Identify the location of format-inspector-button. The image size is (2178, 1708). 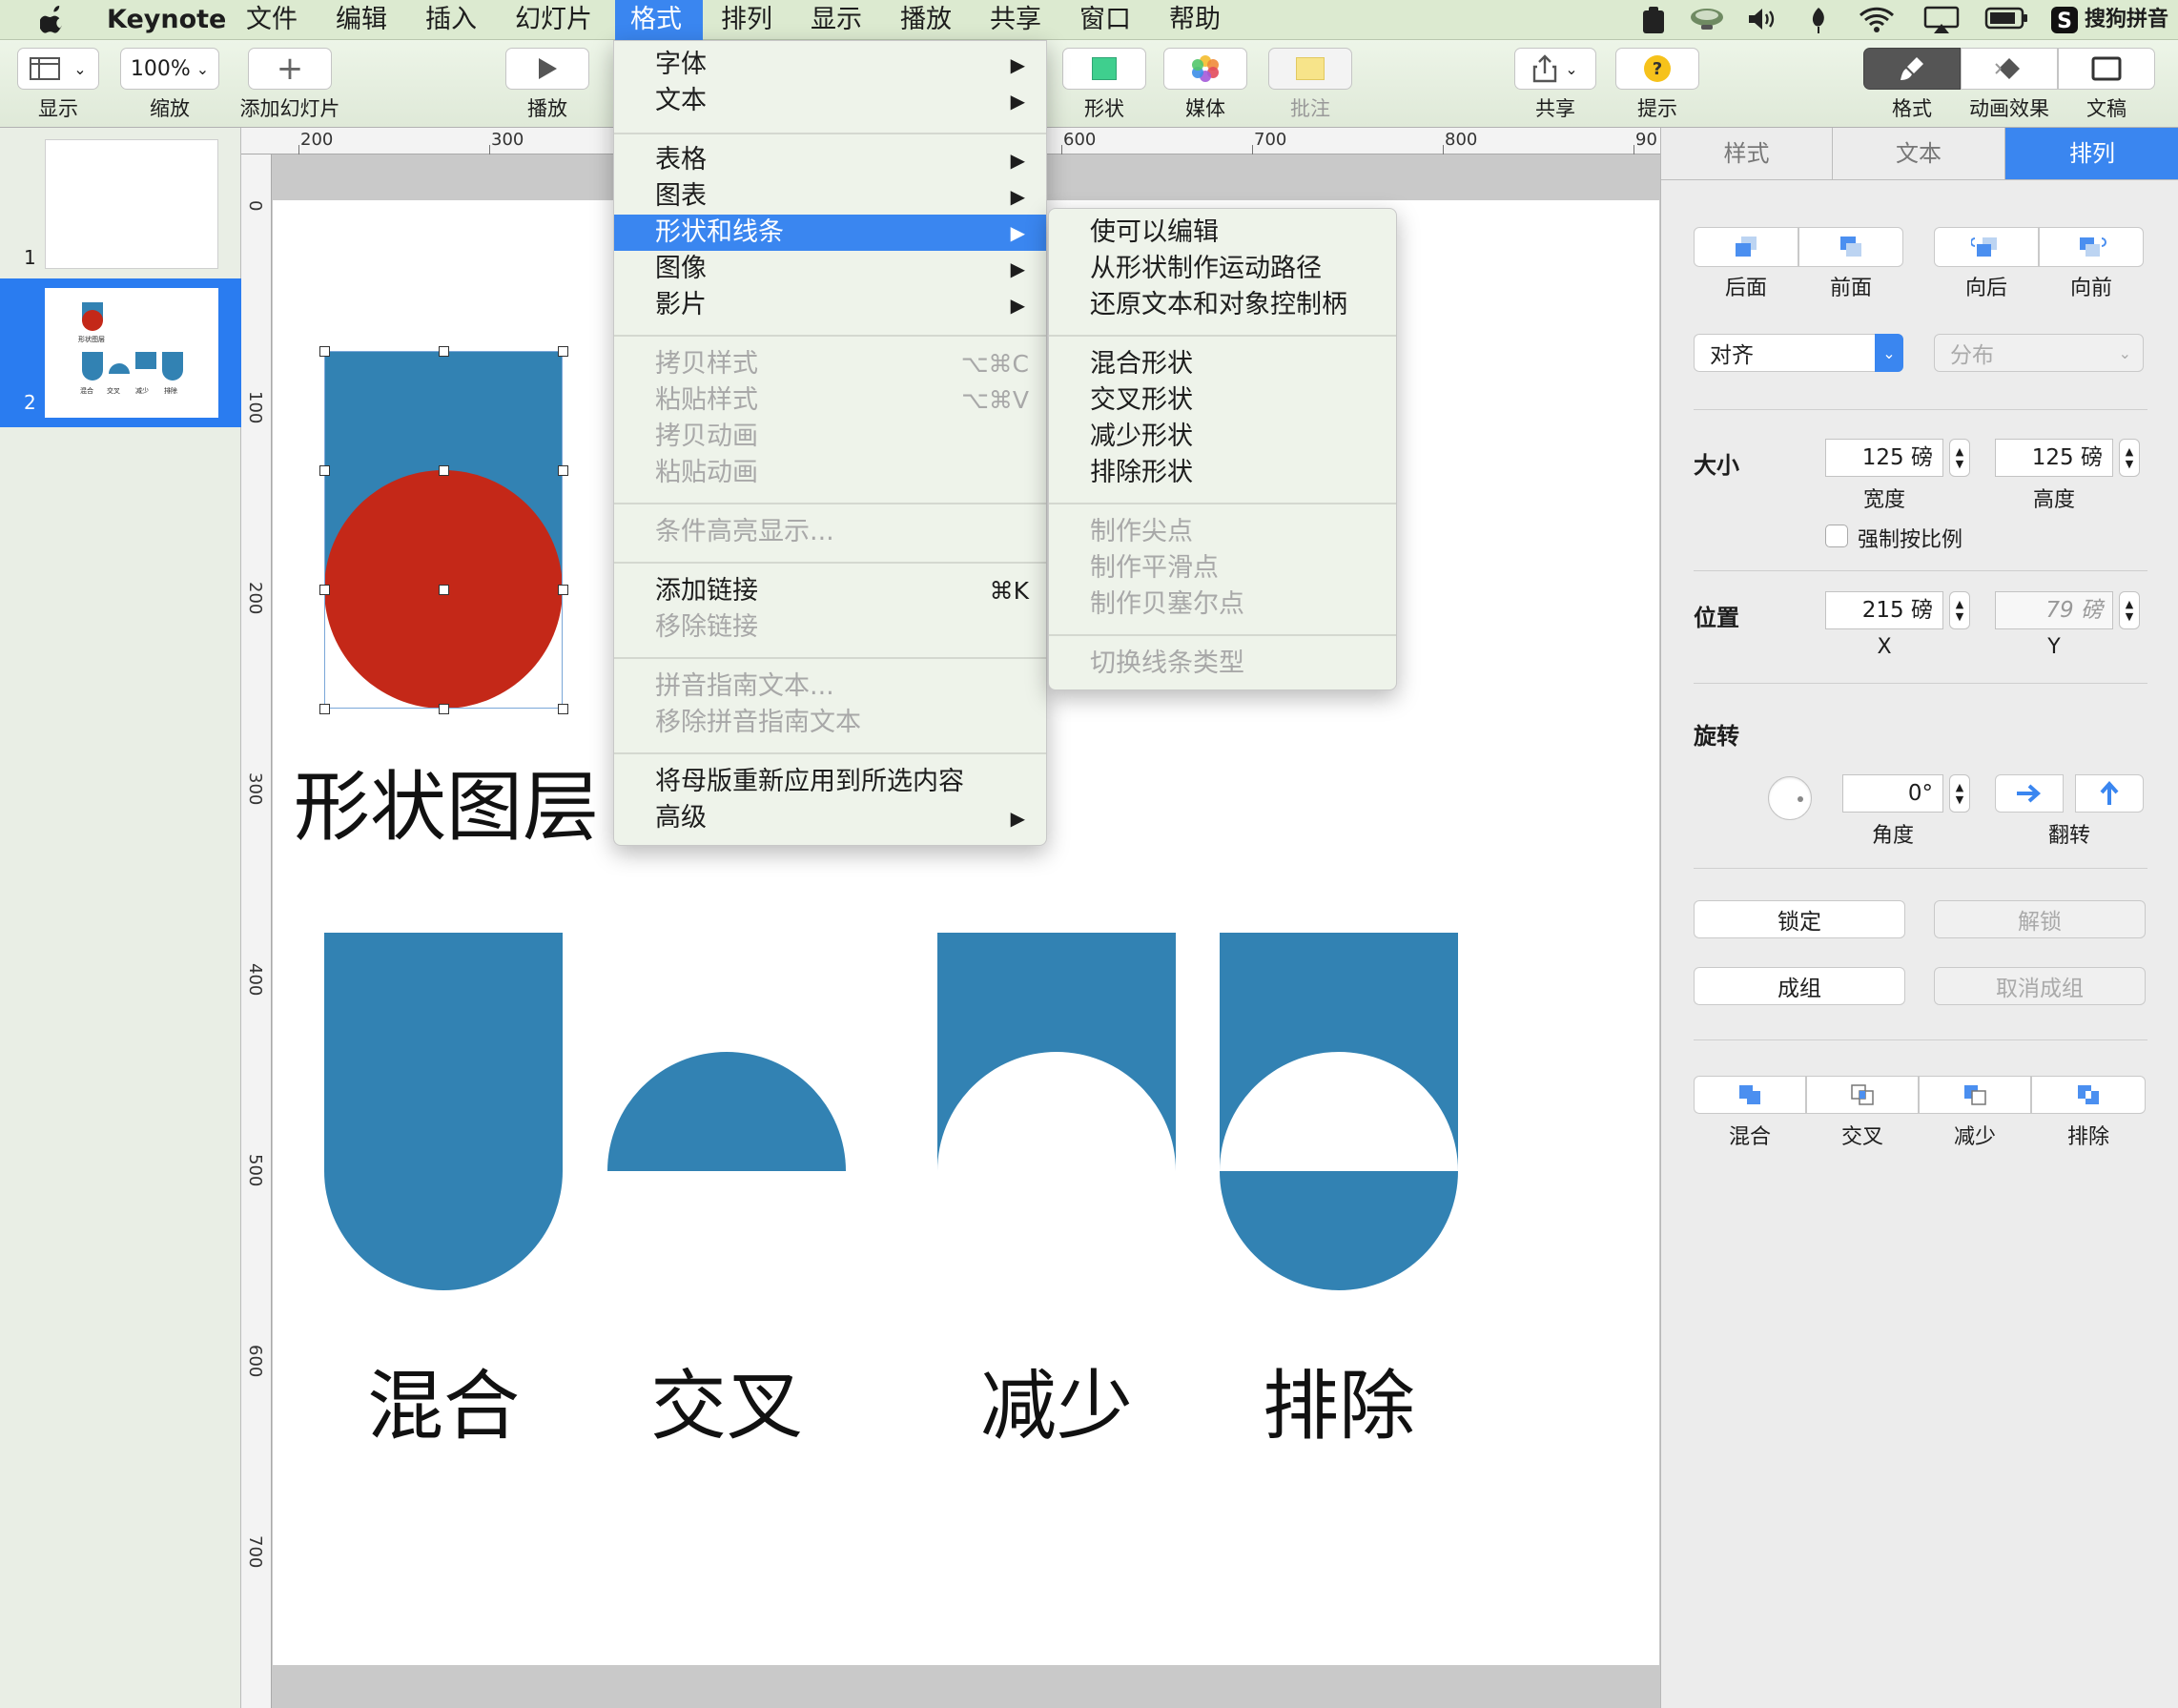
(1912, 69).